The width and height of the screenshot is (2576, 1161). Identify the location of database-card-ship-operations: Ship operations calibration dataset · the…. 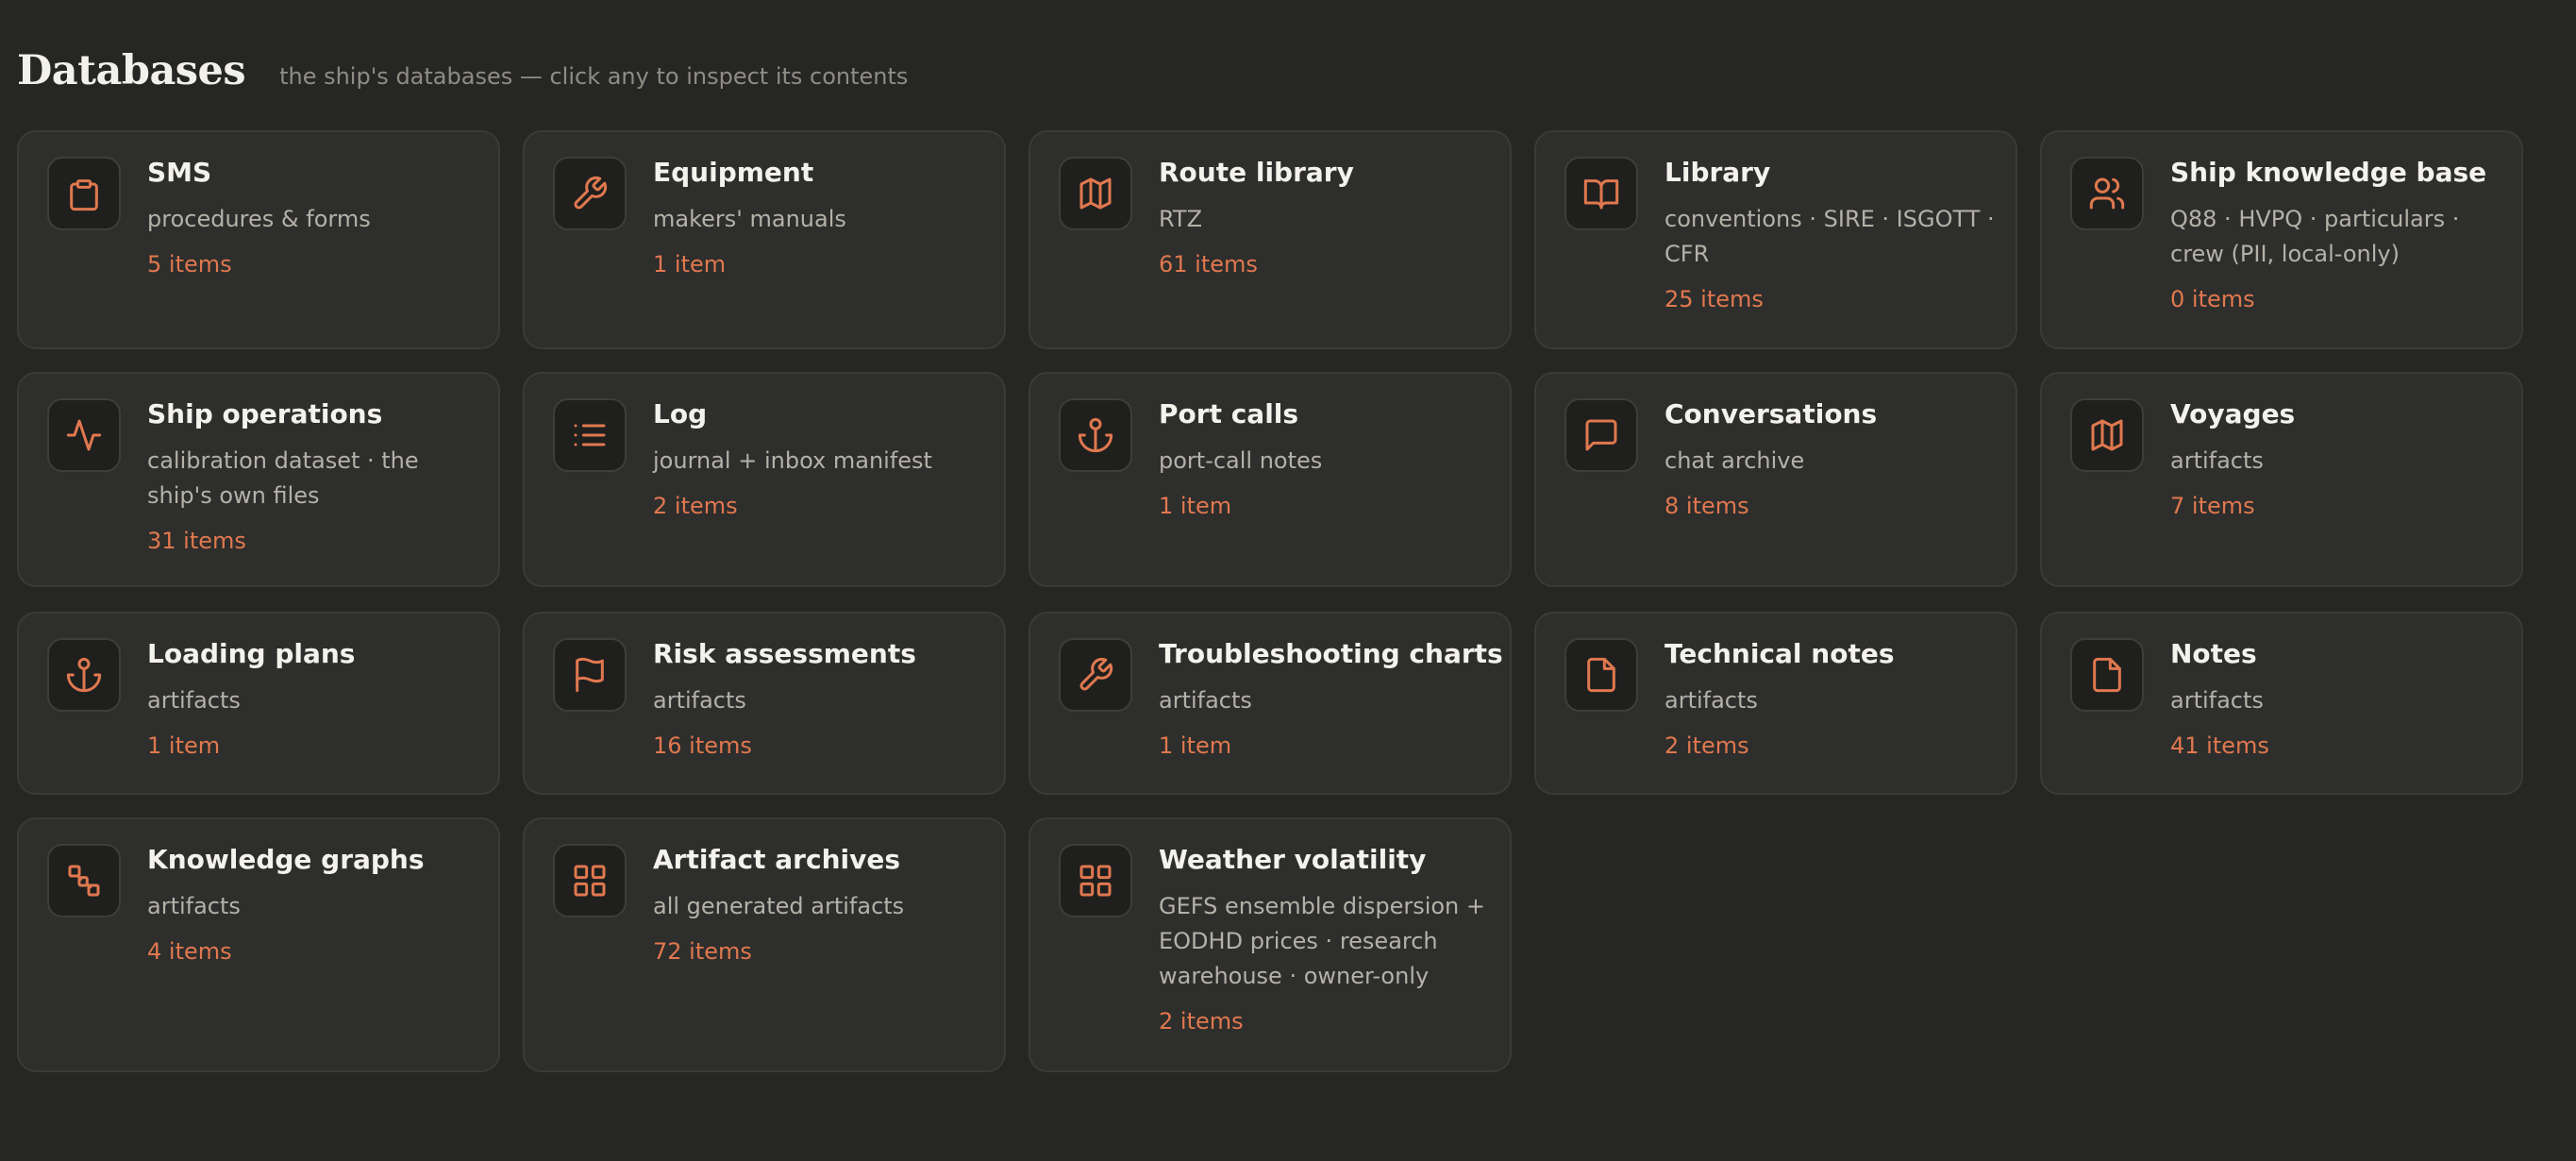
(258, 479).